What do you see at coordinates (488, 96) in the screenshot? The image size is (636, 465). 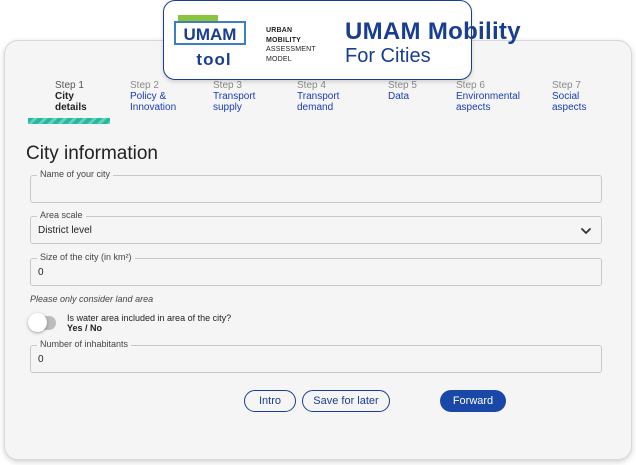 I see `step-environmental-aspects: Step 6 Environmental aspects` at bounding box center [488, 96].